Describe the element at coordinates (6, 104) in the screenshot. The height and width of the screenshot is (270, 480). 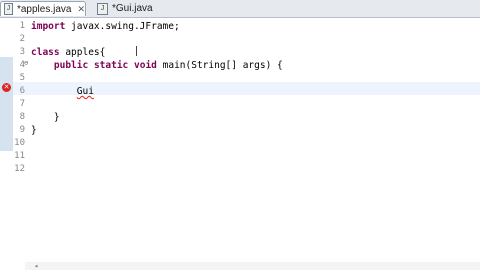
I see `change-ruler` at that location.